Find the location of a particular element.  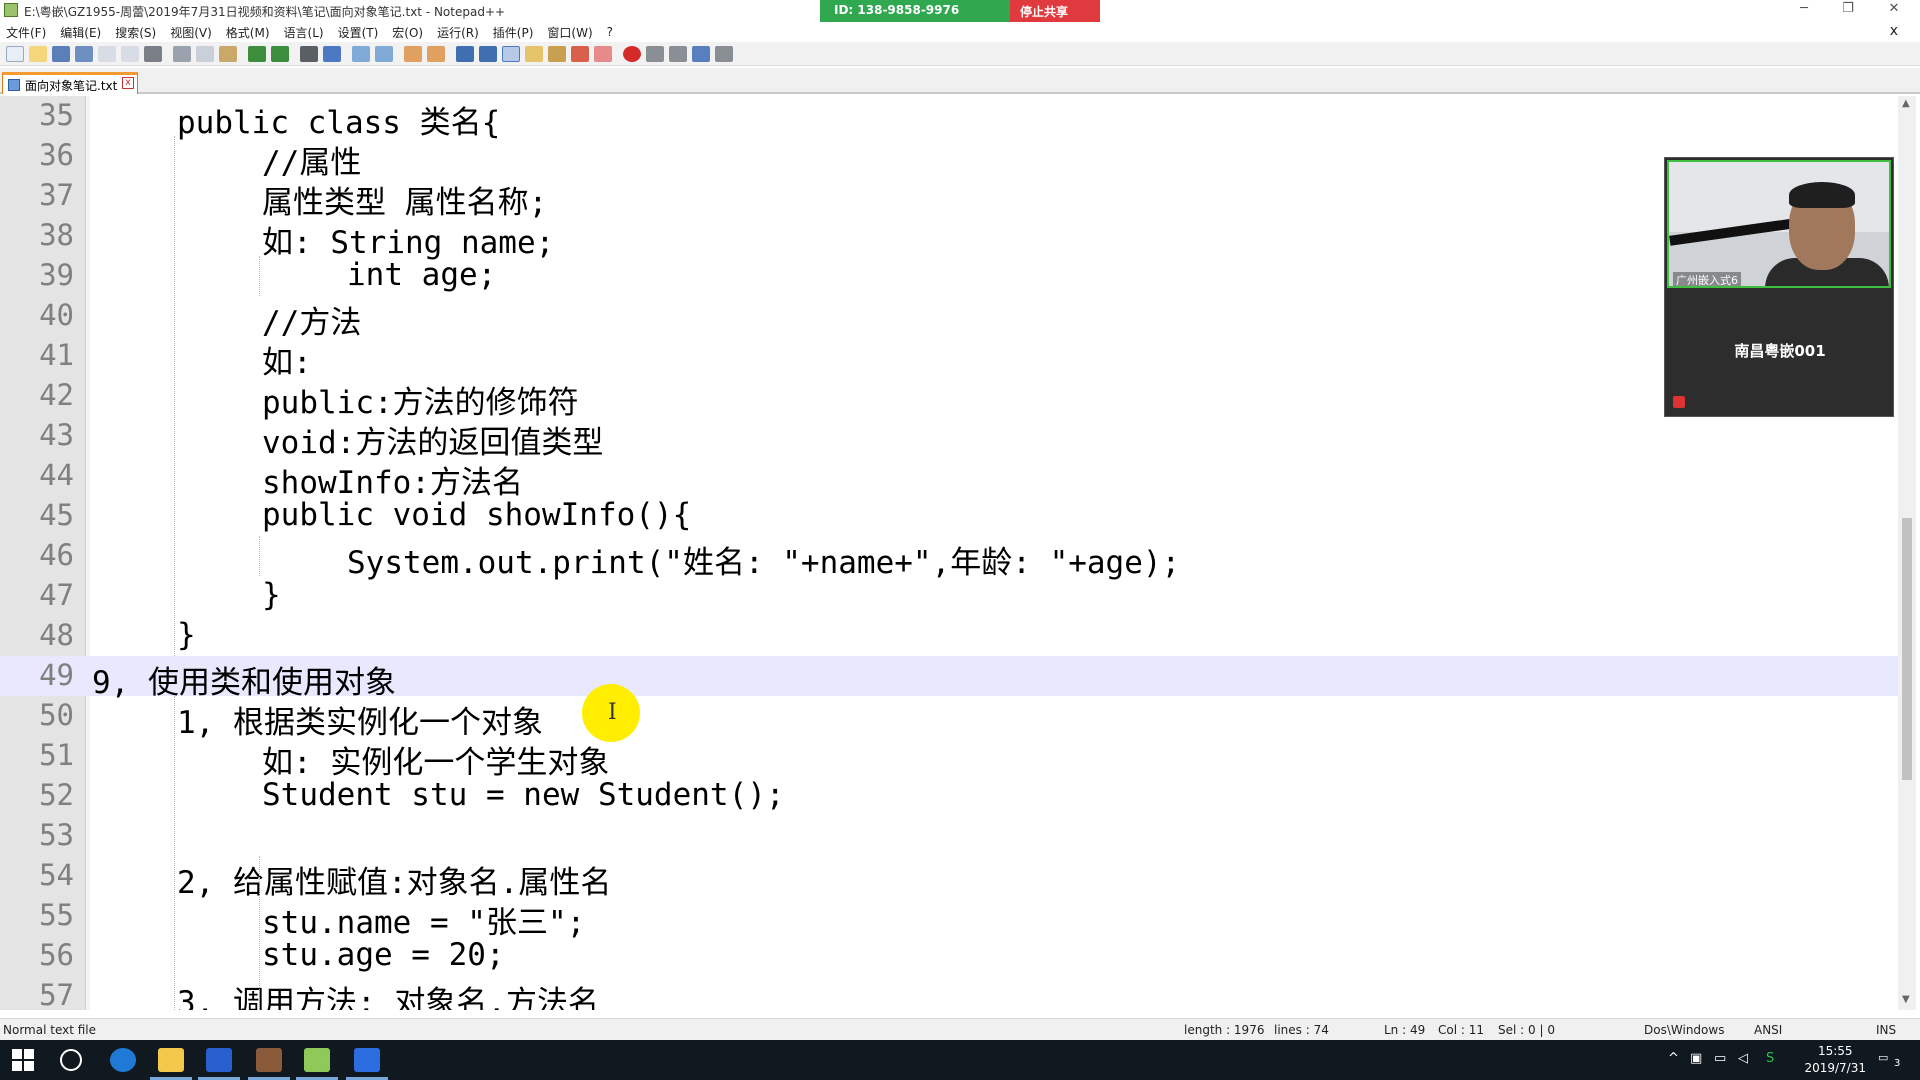

u-app-icon is located at coordinates (219, 1060).